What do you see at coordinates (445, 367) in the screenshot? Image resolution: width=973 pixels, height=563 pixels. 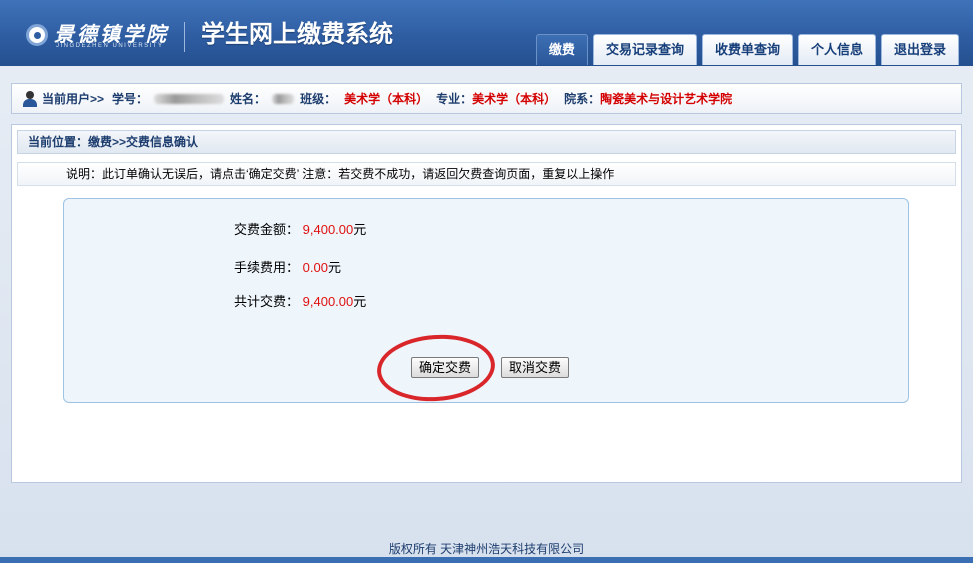 I see `confirm-payment-button: 确定交费` at bounding box center [445, 367].